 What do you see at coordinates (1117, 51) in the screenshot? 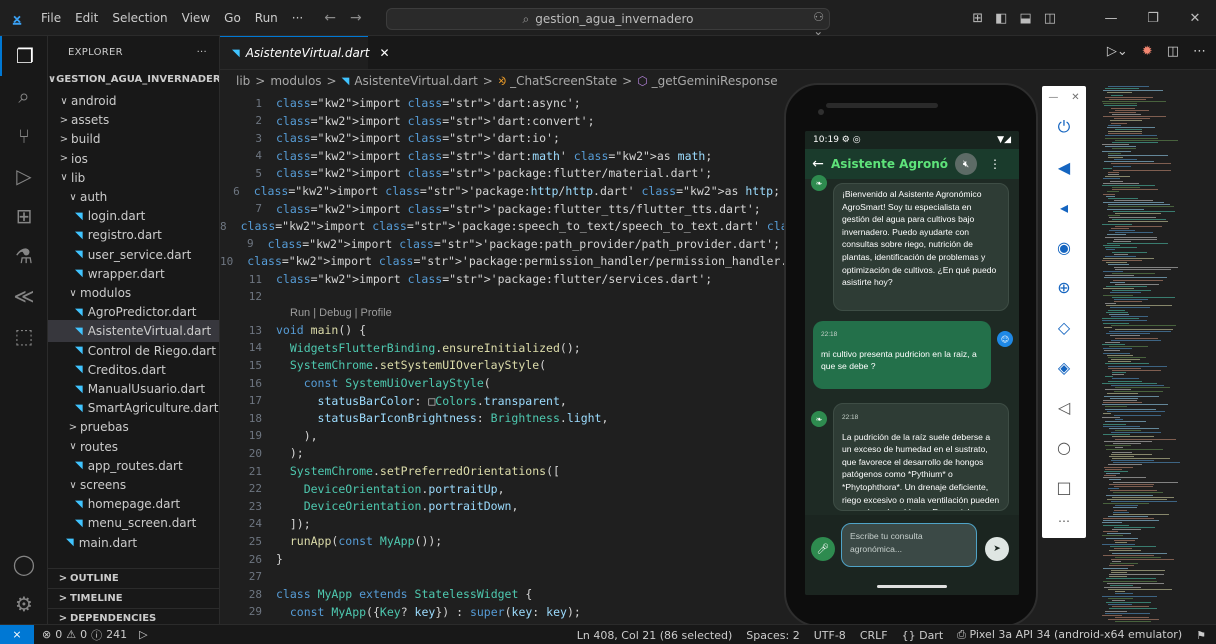
I see `run-debug-dropdown-icon: ▷⌄` at bounding box center [1117, 51].